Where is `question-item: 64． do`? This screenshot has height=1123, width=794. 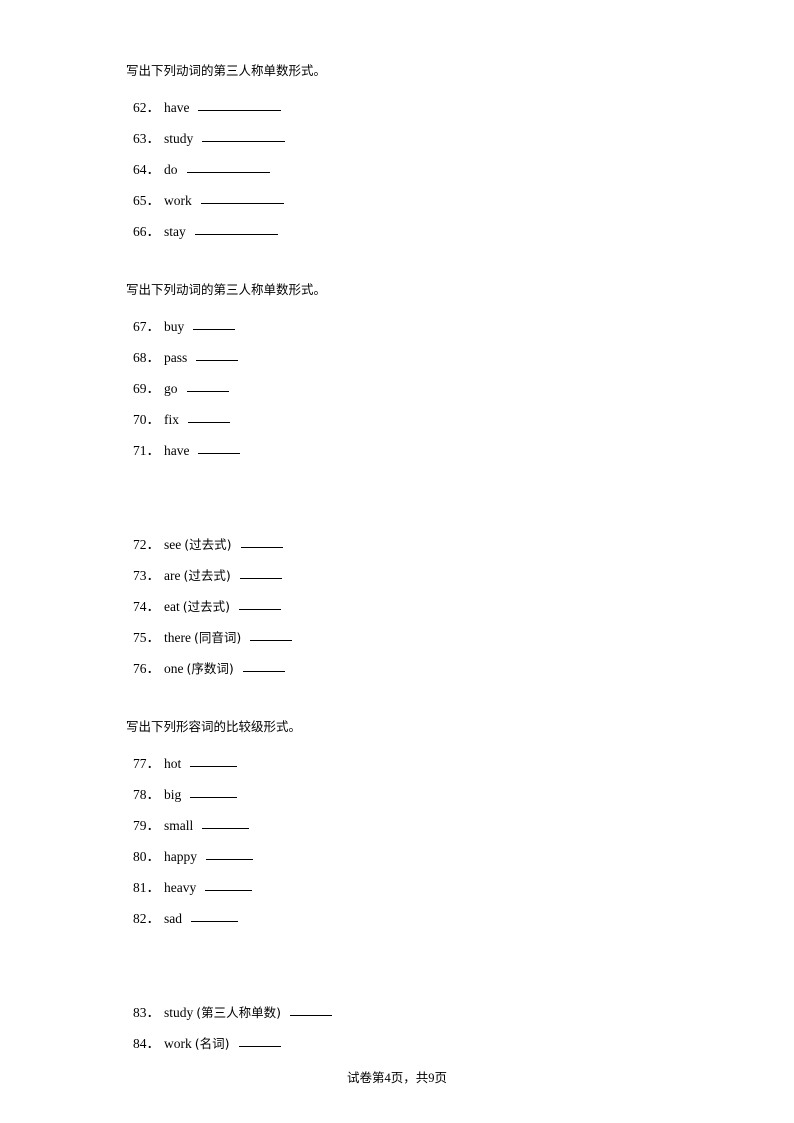 question-item: 64． do is located at coordinates (406, 169).